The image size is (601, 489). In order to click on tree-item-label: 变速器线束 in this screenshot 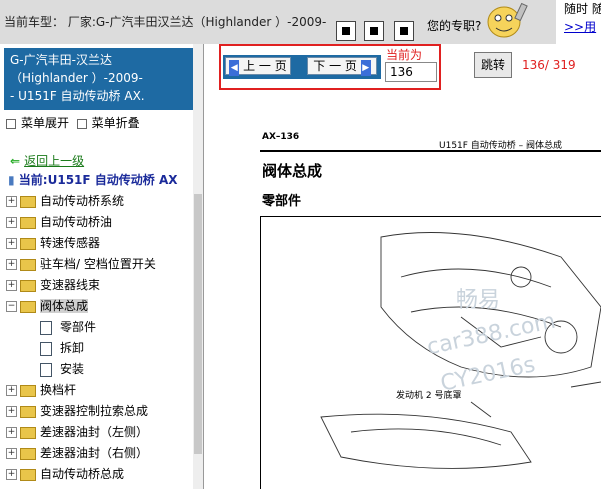, I will do `click(70, 285)`.